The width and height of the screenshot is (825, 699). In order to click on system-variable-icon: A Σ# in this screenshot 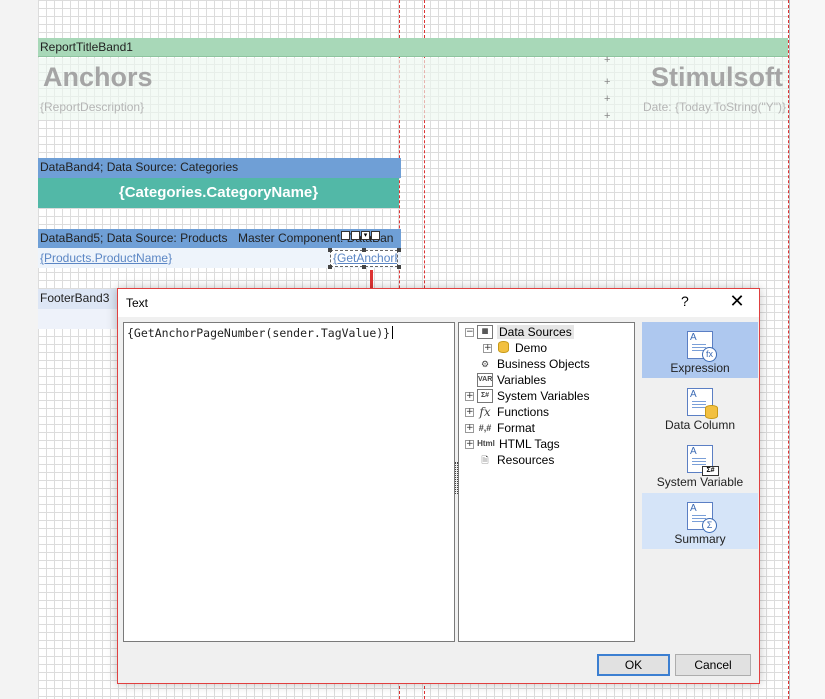, I will do `click(703, 460)`.